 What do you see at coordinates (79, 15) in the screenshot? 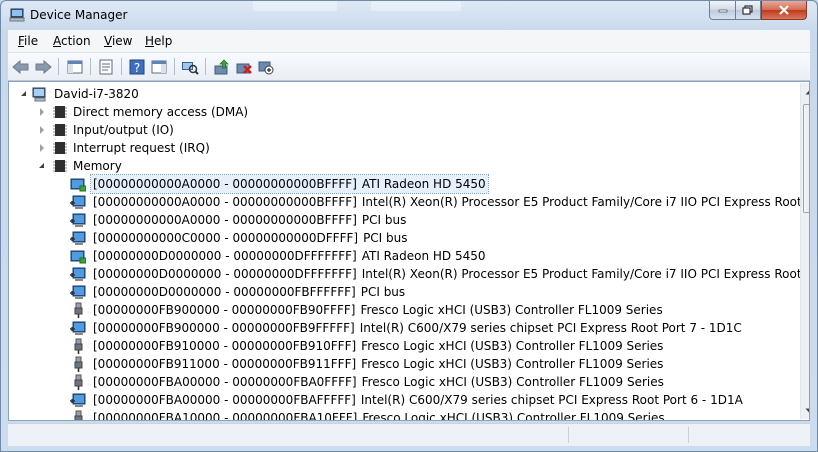
I see `window-title: Device Manager` at bounding box center [79, 15].